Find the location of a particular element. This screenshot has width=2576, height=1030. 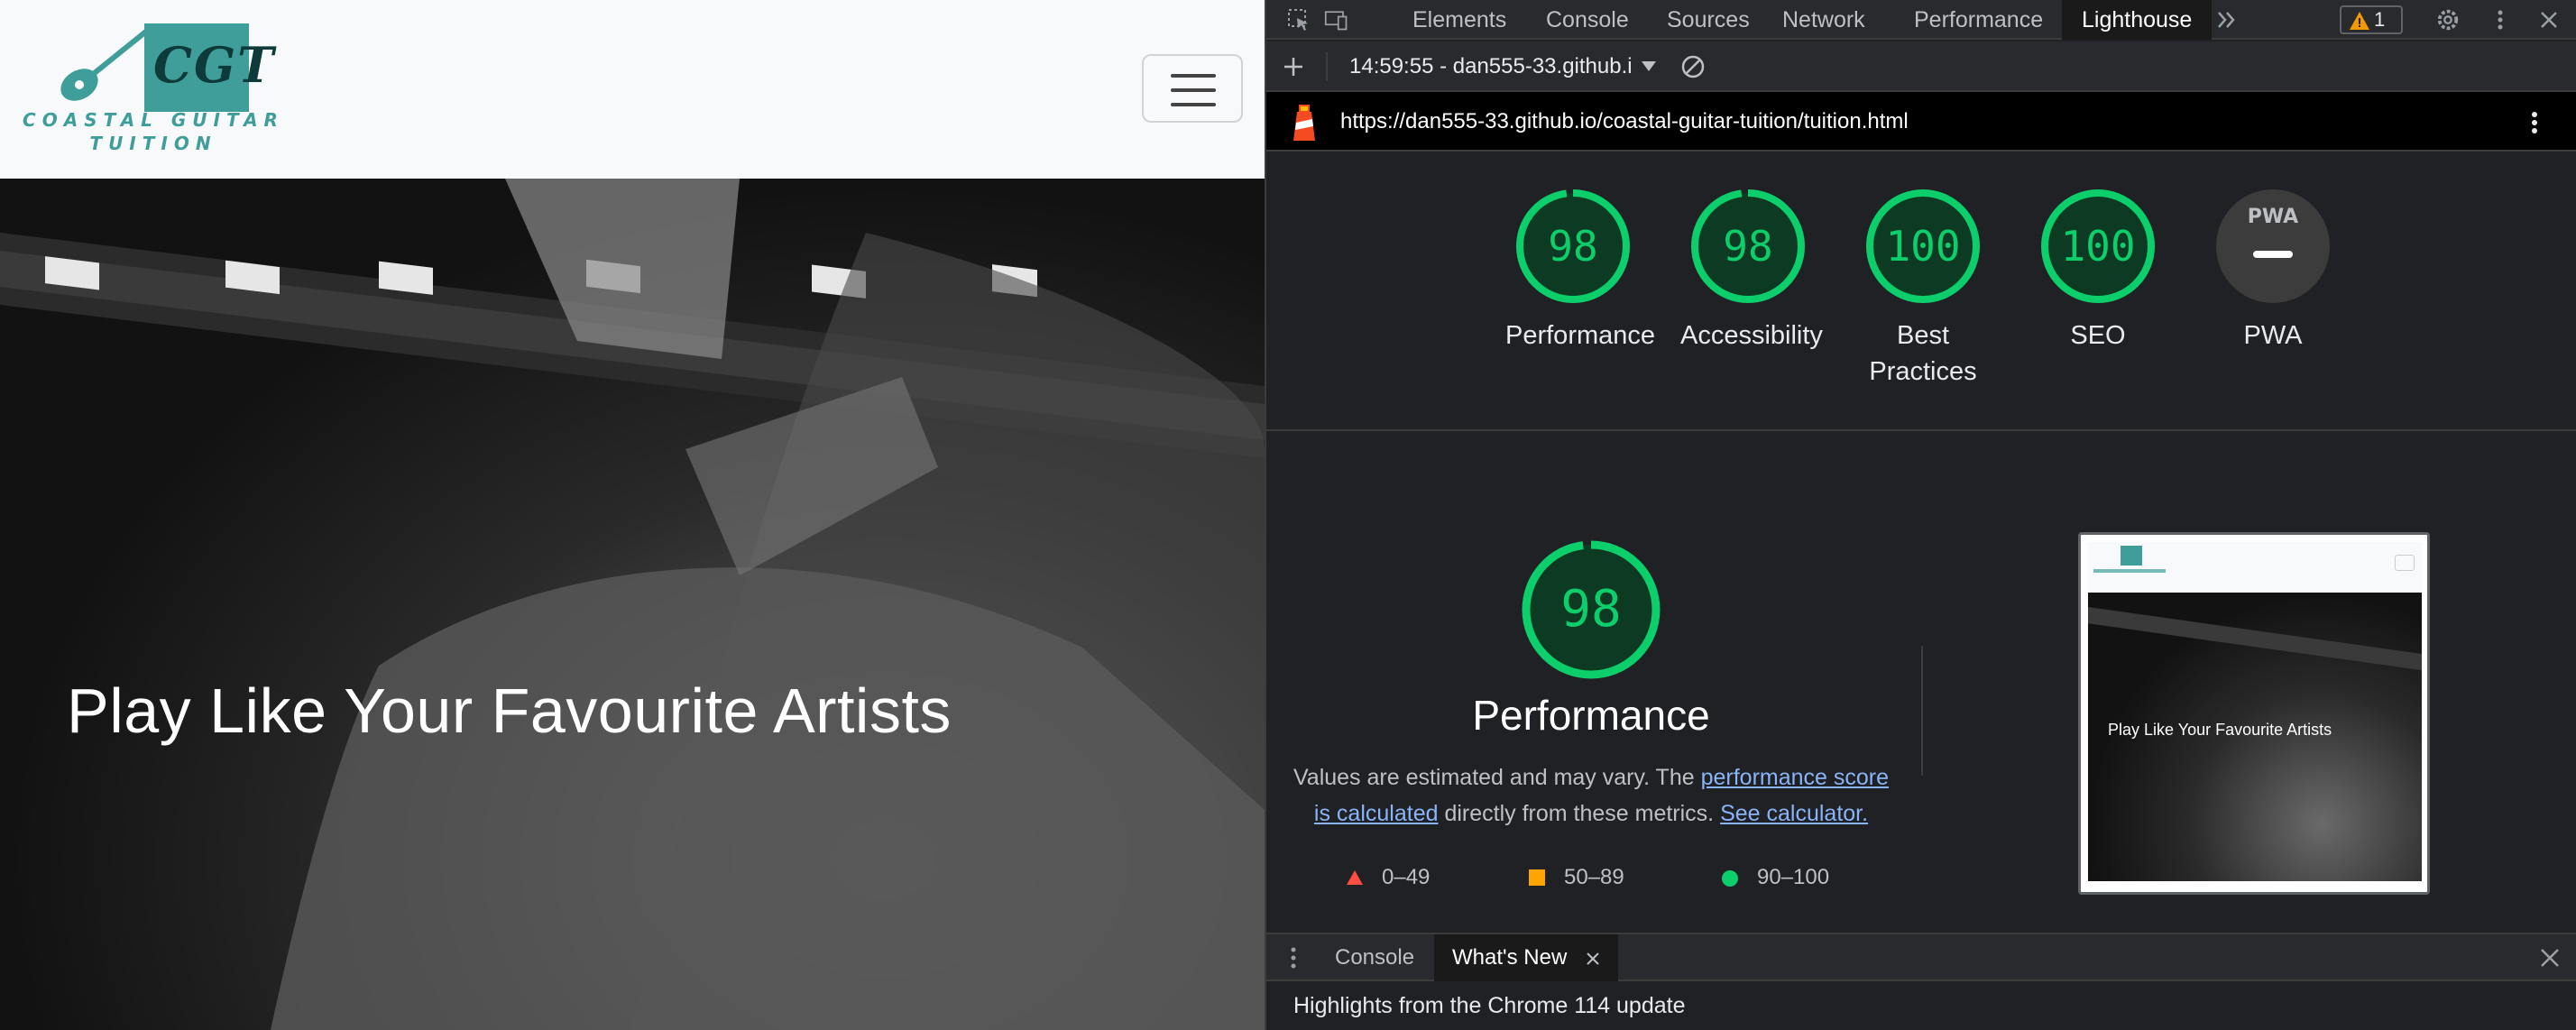

new-report-plus-icon is located at coordinates (1293, 67).